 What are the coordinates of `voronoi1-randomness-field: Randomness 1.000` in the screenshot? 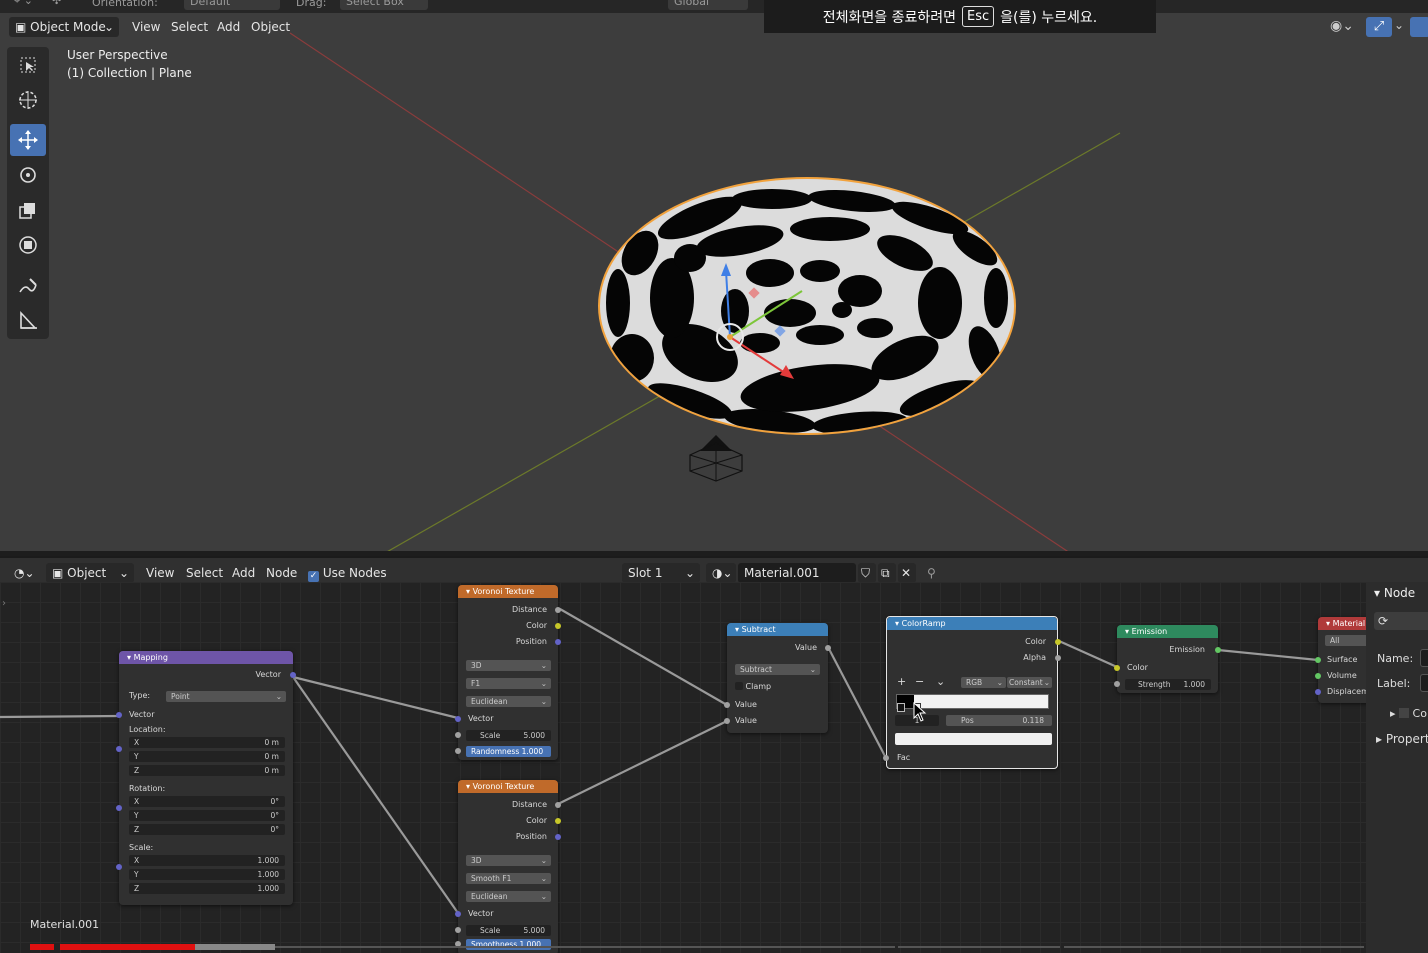 It's located at (508, 751).